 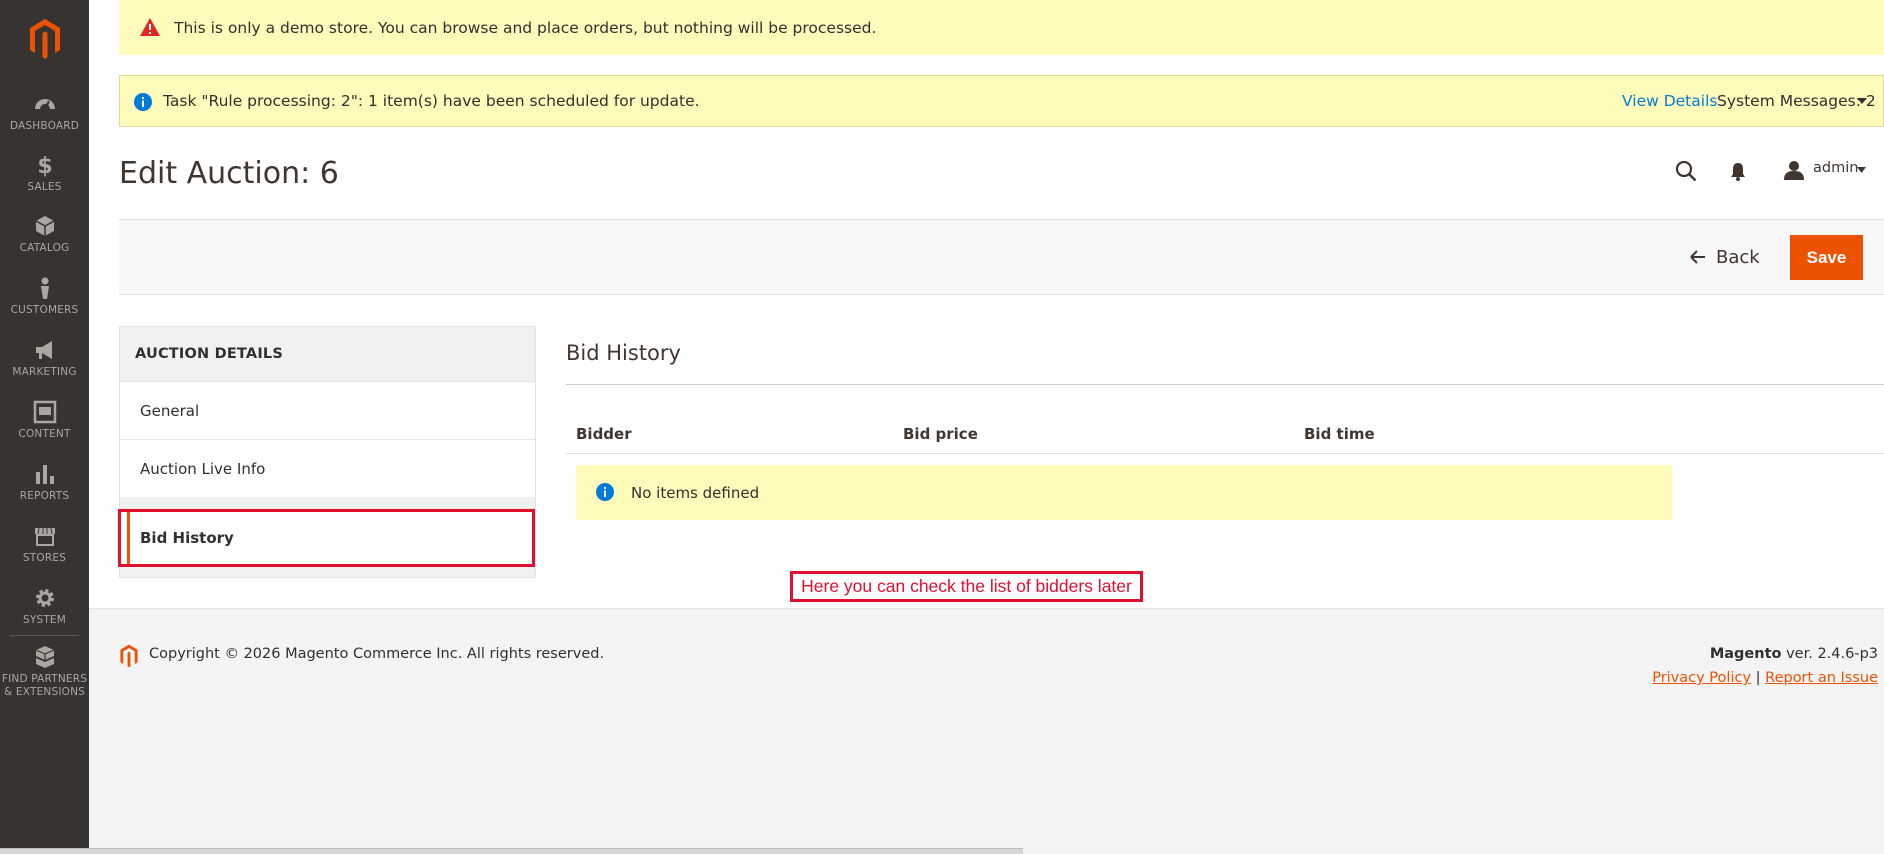 What do you see at coordinates (623, 353) in the screenshot?
I see `section-title: Bid History` at bounding box center [623, 353].